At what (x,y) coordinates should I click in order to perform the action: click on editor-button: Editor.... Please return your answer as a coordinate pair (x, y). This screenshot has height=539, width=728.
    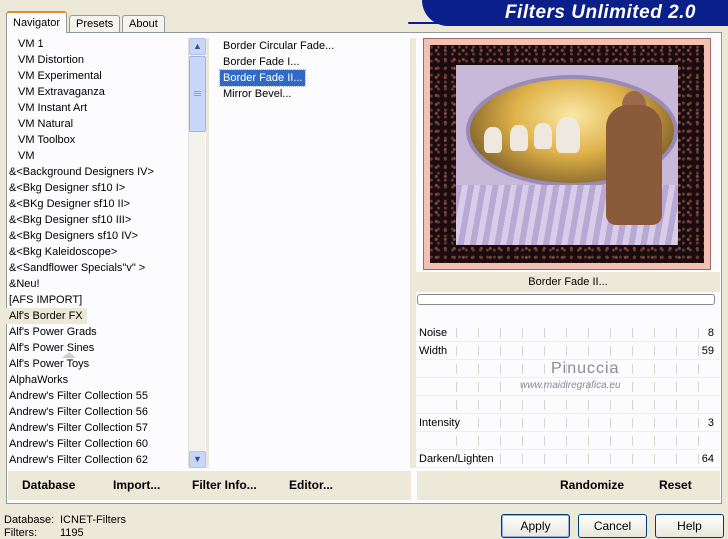
    Looking at the image, I should click on (311, 485).